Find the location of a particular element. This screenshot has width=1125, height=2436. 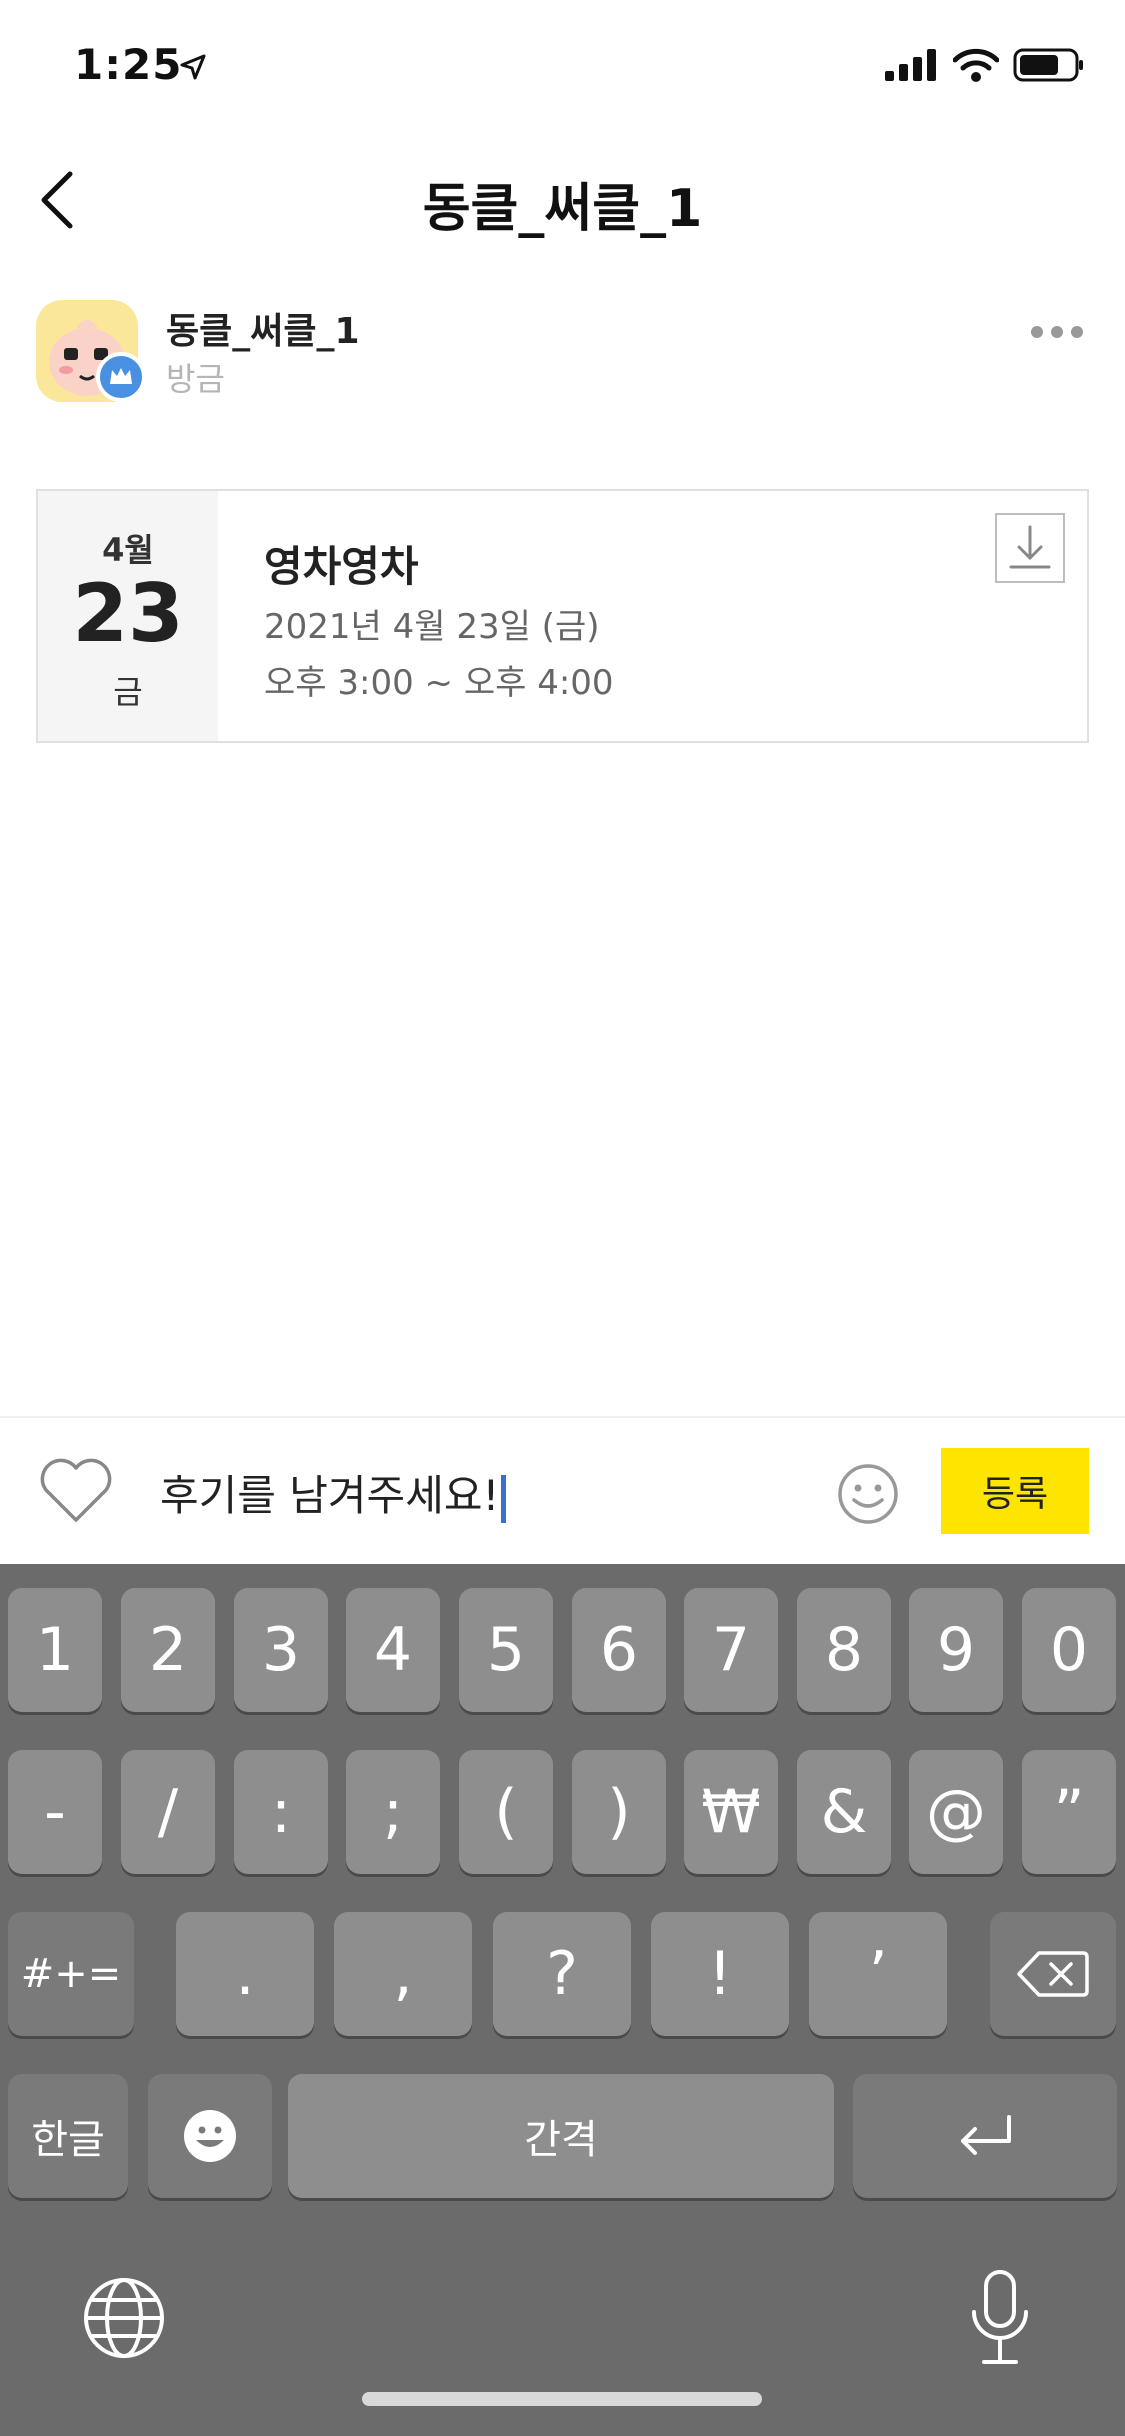

comment-input: 후기를 남겨주세요! is located at coordinates (333, 1492).